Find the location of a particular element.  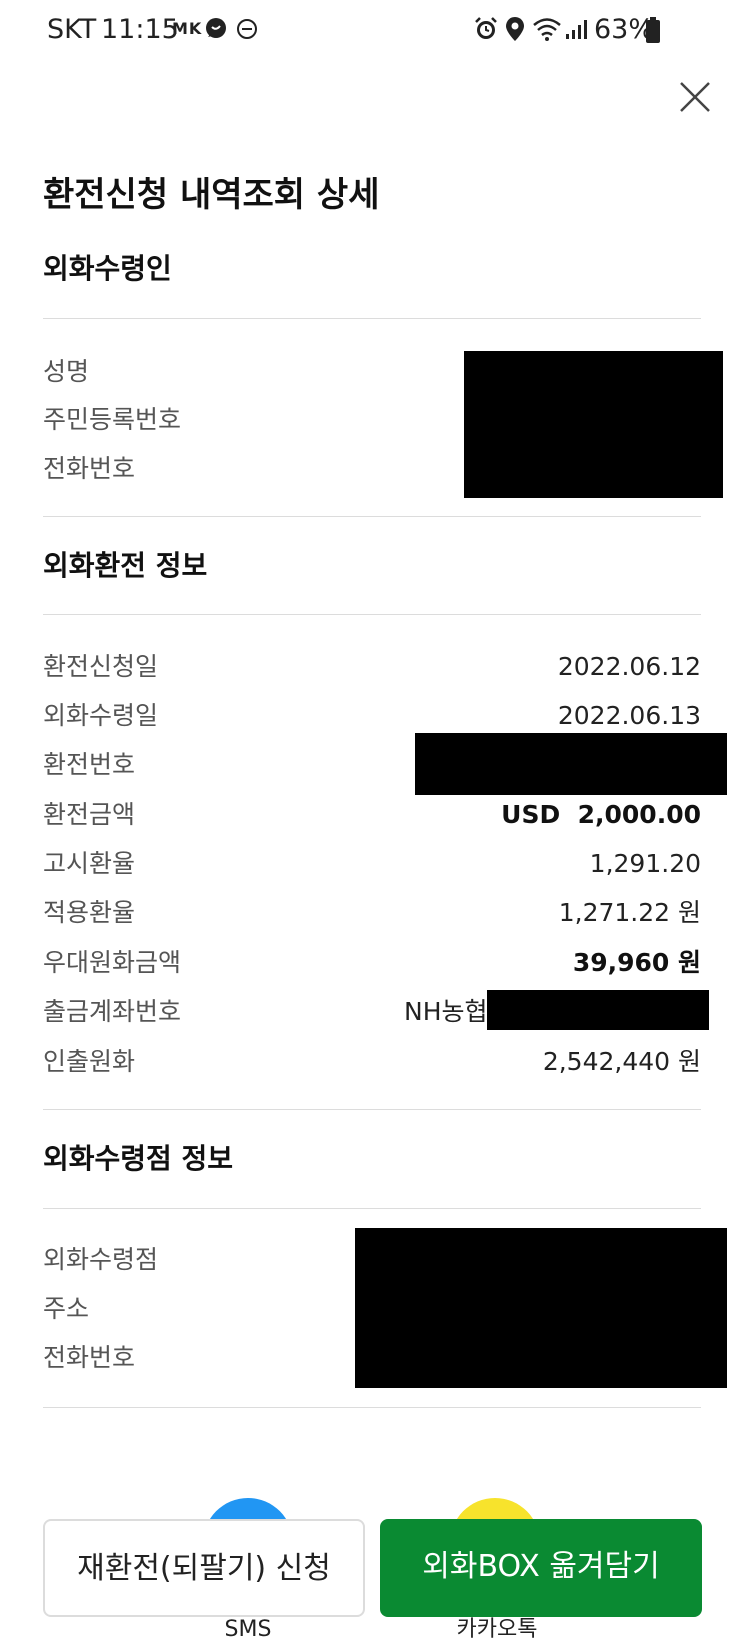

applied-rate-label: 적용환율 is located at coordinates (89, 912).